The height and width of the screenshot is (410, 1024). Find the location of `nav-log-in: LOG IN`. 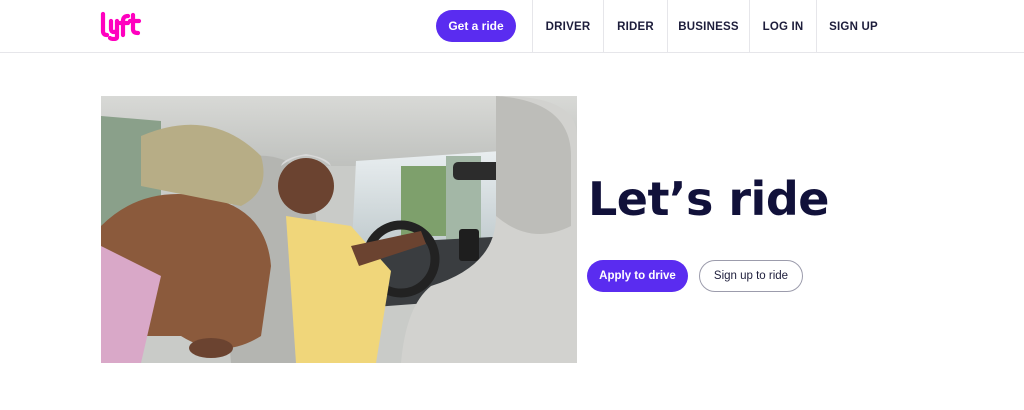

nav-log-in: LOG IN is located at coordinates (782, 26).